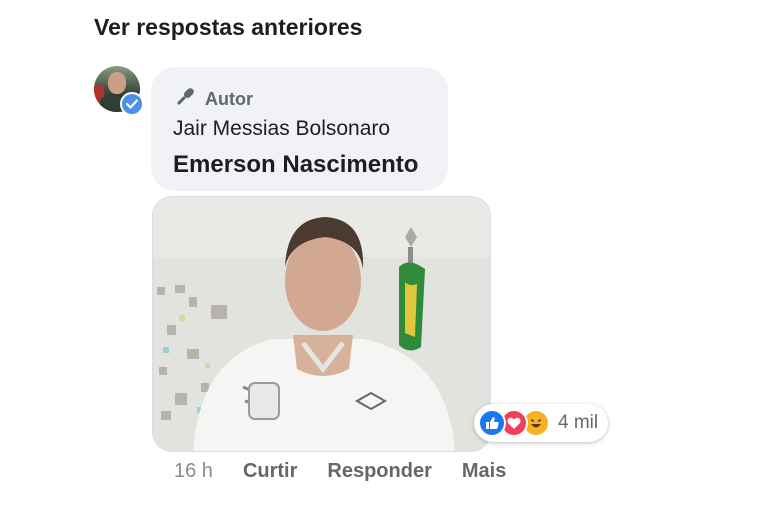 This screenshot has height=512, width=768. I want to click on more-button: Mais, so click(484, 471).